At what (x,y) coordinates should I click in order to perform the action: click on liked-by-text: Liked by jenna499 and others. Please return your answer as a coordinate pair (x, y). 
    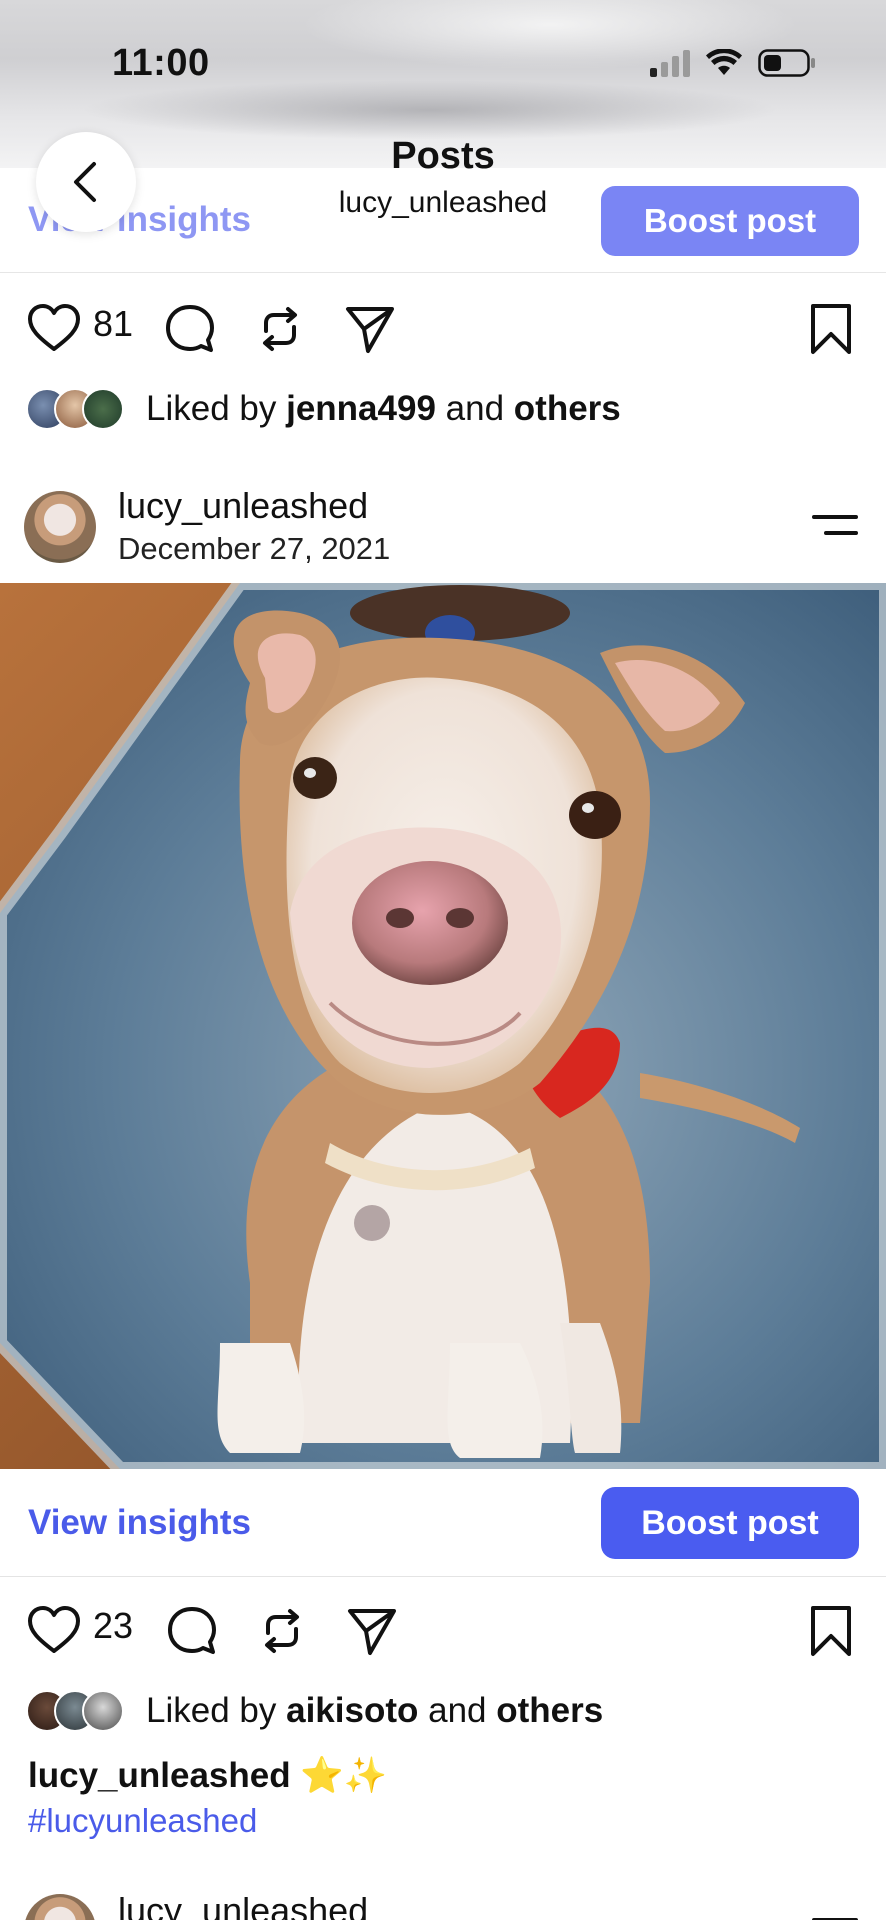
    Looking at the image, I should click on (383, 408).